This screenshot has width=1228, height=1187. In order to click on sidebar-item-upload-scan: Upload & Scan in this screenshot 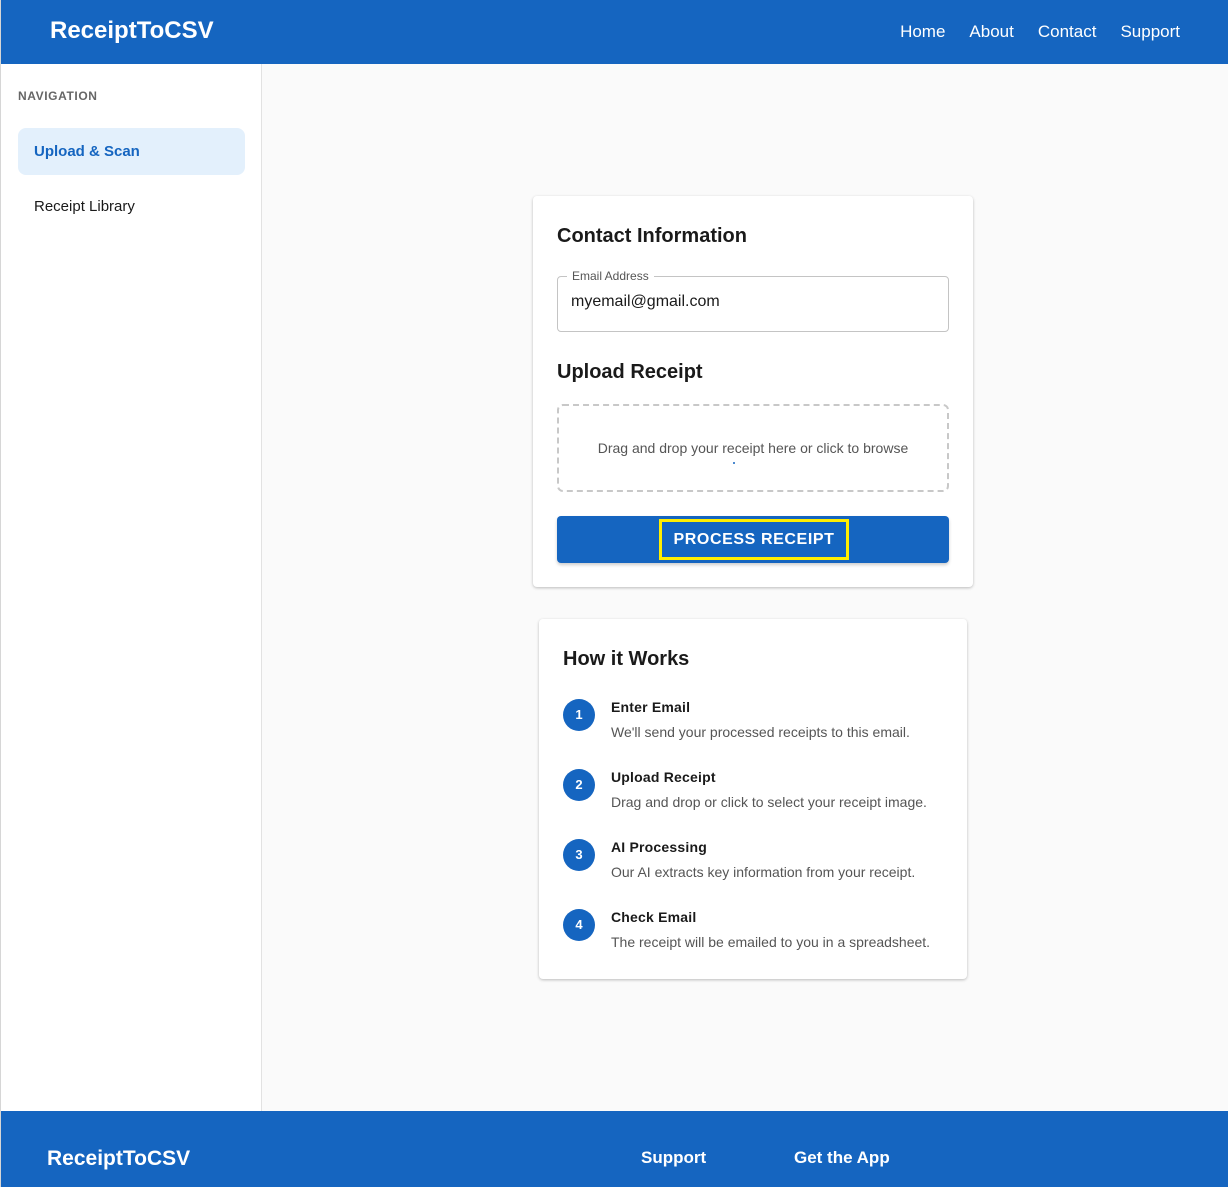, I will do `click(131, 151)`.